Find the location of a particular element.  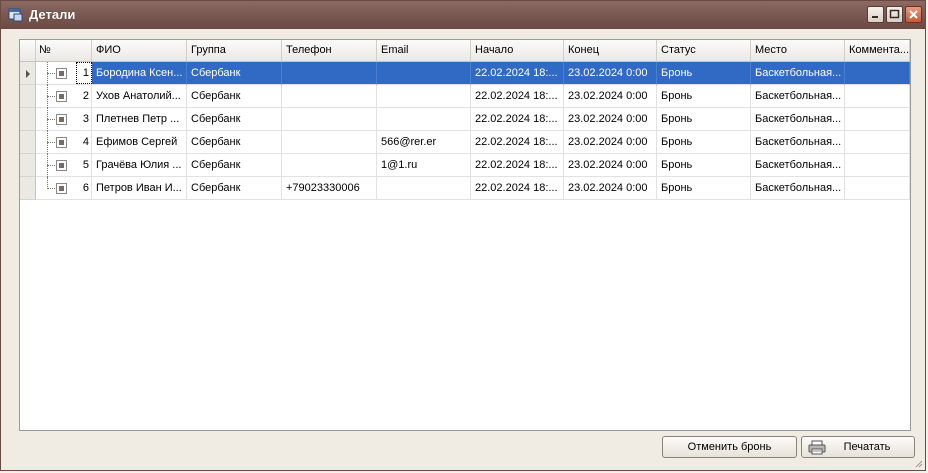

column-header-fio: ФИО is located at coordinates (139, 50).